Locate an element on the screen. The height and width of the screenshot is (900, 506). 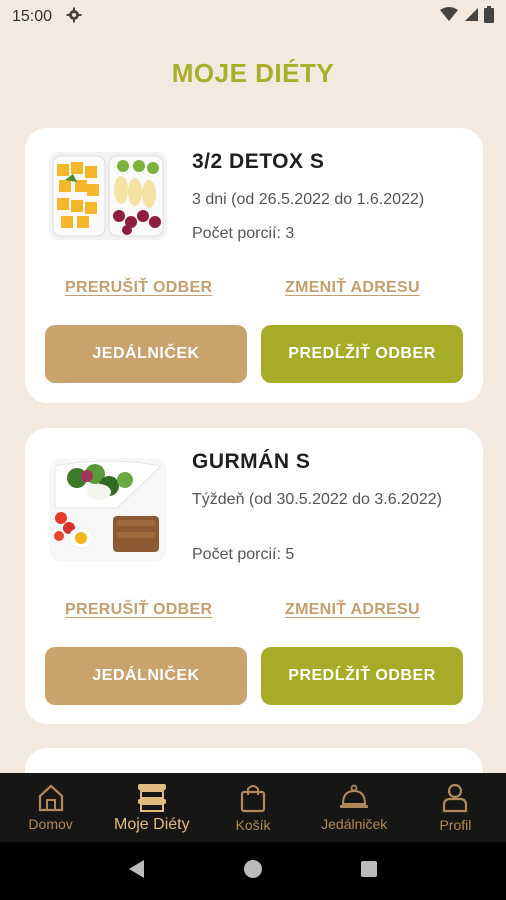
nav-home: Domov is located at coordinates (50, 807).